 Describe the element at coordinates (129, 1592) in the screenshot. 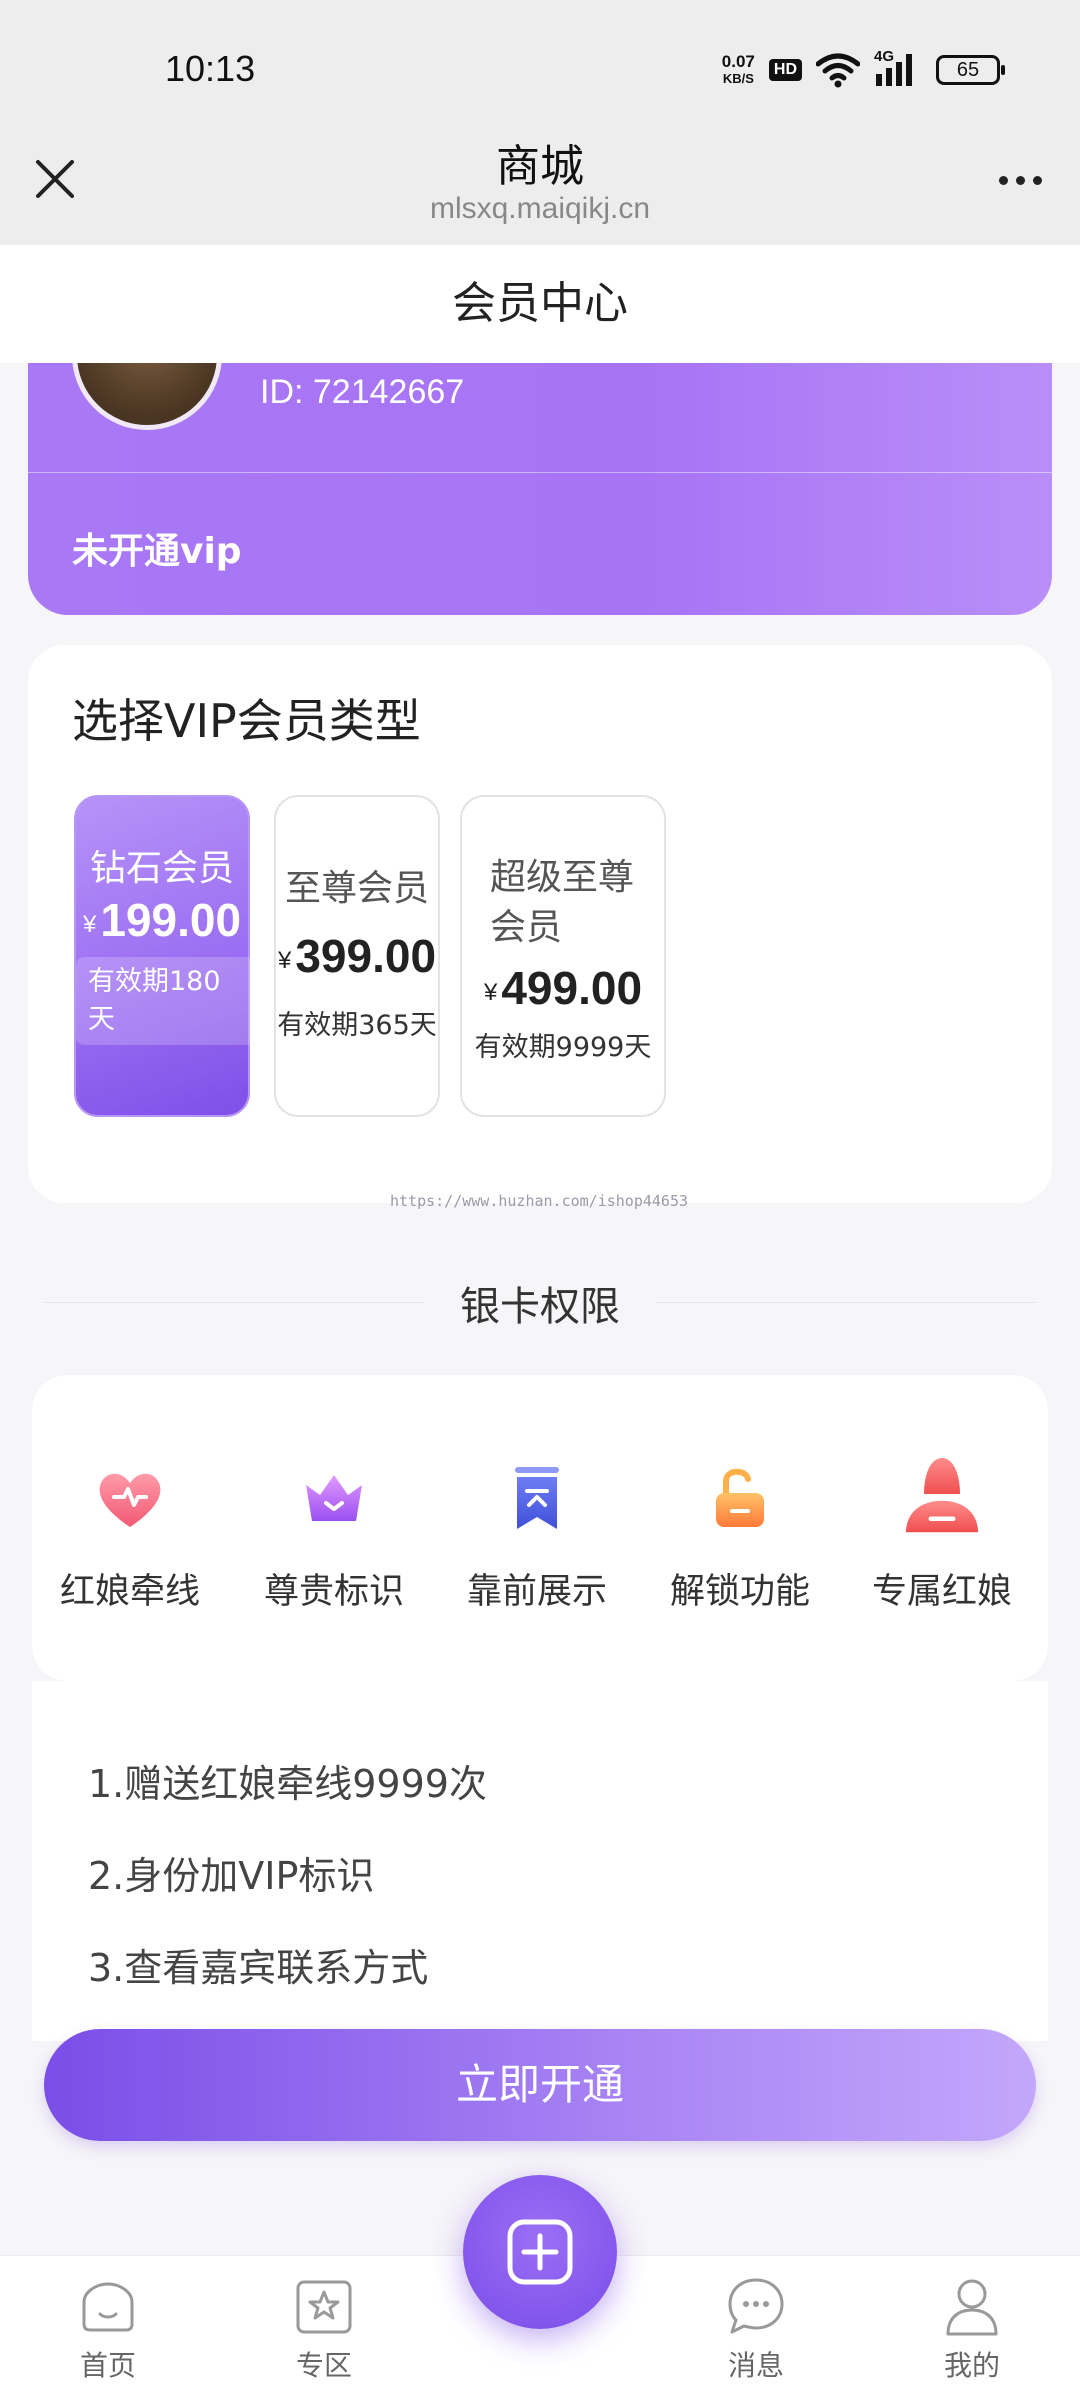

I see `privilege-label: 红娘牵线` at that location.